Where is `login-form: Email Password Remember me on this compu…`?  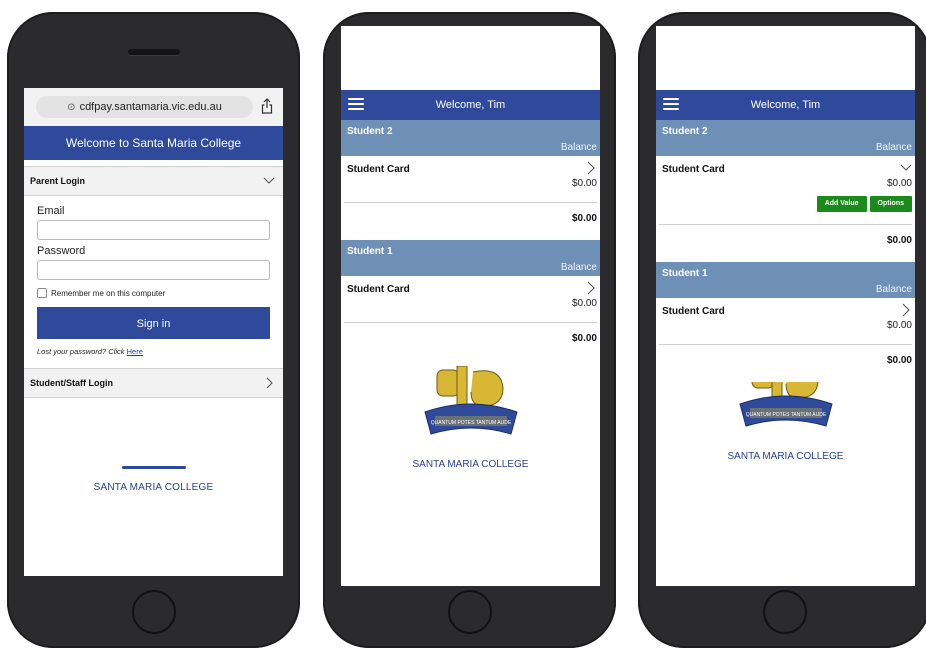
login-form: Email Password Remember me on this compu… is located at coordinates (153, 276).